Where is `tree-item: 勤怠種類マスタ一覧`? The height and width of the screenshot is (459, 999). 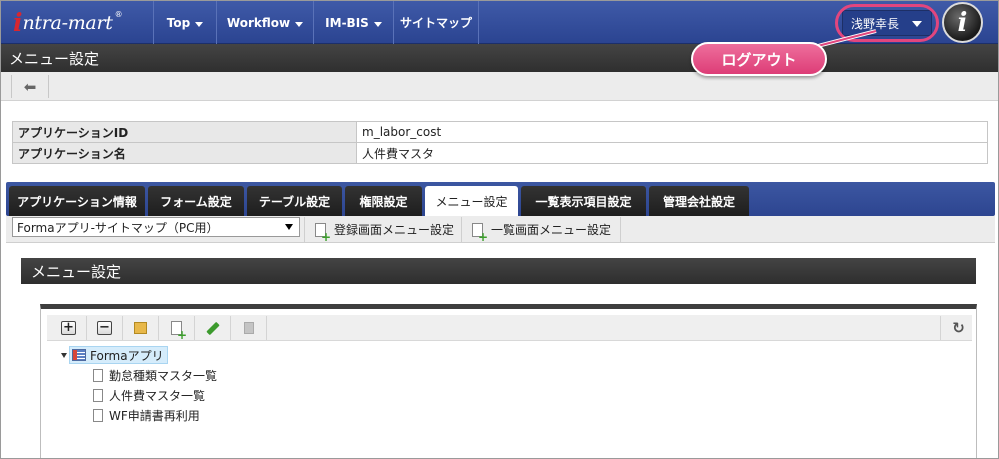
tree-item: 勤怠種類マスタ一覧 is located at coordinates (155, 375).